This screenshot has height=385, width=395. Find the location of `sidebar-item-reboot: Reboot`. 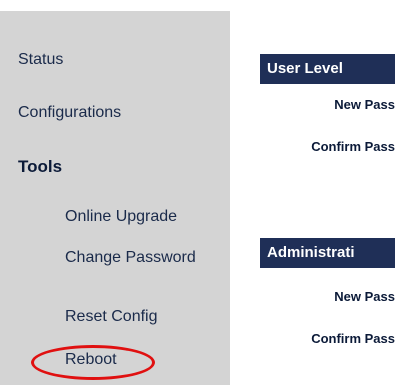

sidebar-item-reboot: Reboot is located at coordinates (91, 360).